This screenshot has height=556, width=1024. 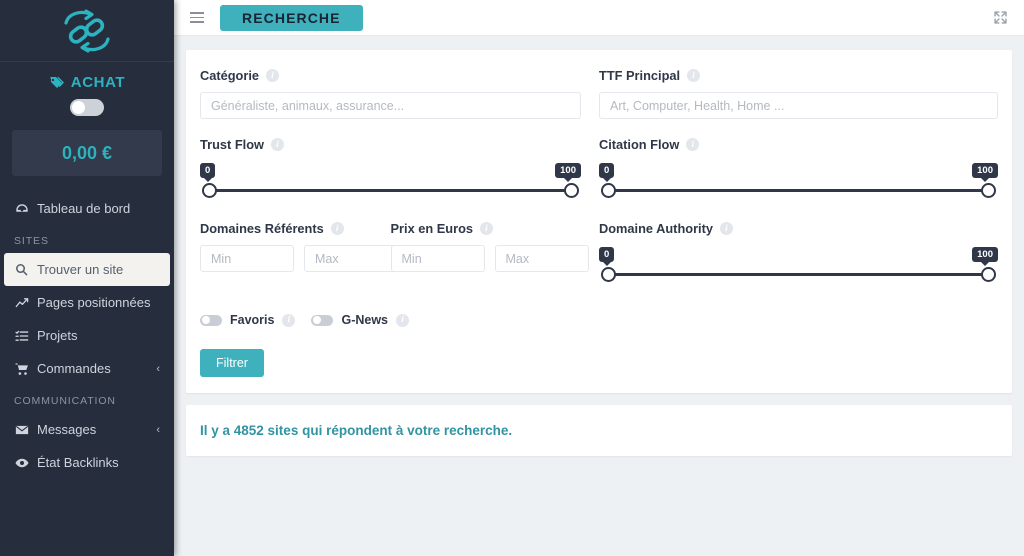 I want to click on domaines-referents-inputs, so click(x=299, y=258).